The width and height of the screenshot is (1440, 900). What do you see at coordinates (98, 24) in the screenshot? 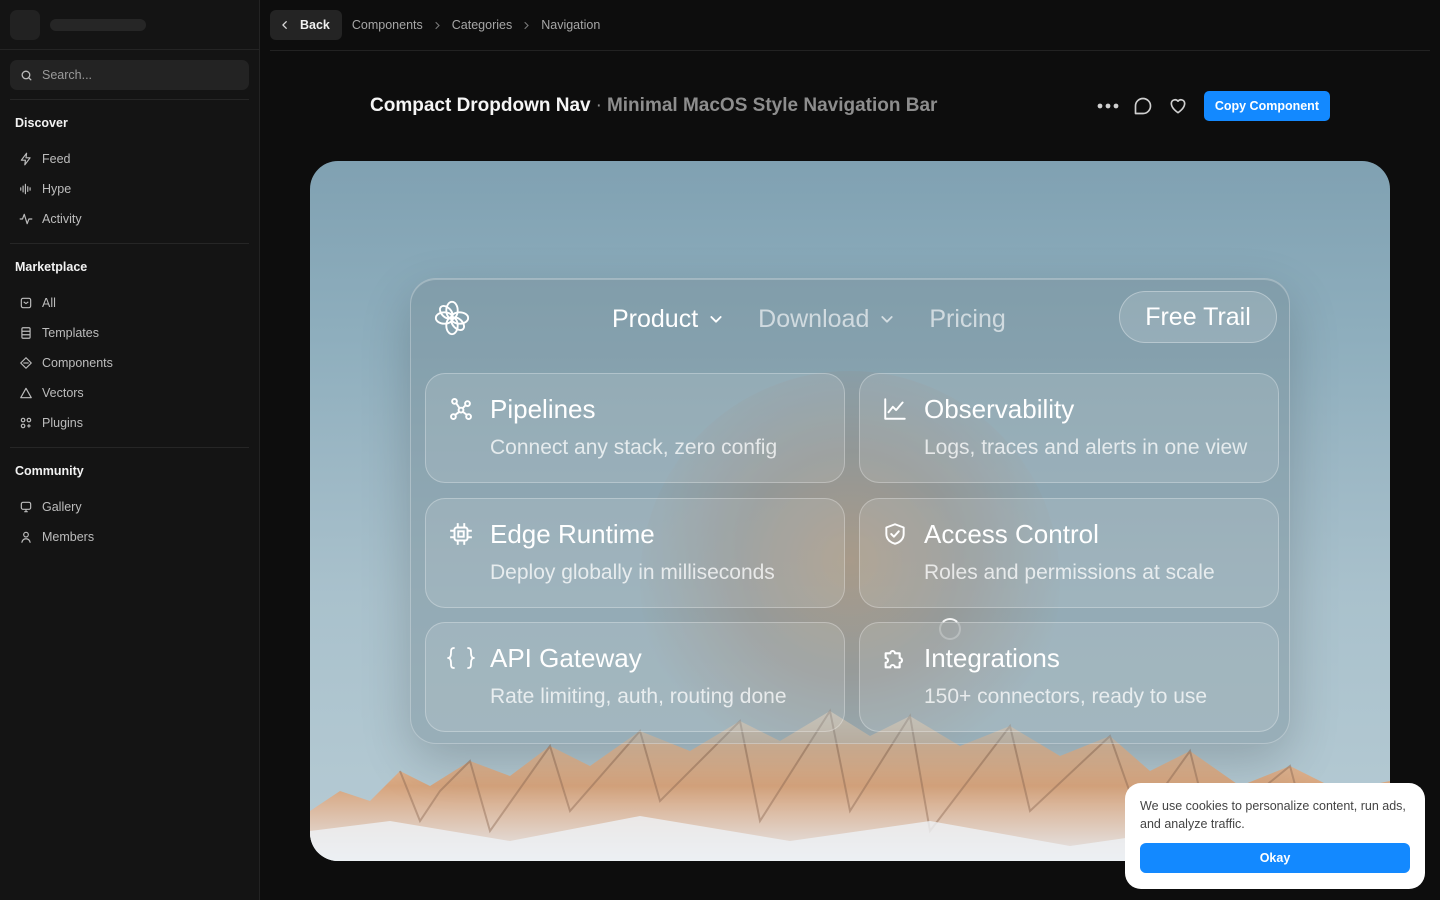
I see `workspace-name-placeholder` at bounding box center [98, 24].